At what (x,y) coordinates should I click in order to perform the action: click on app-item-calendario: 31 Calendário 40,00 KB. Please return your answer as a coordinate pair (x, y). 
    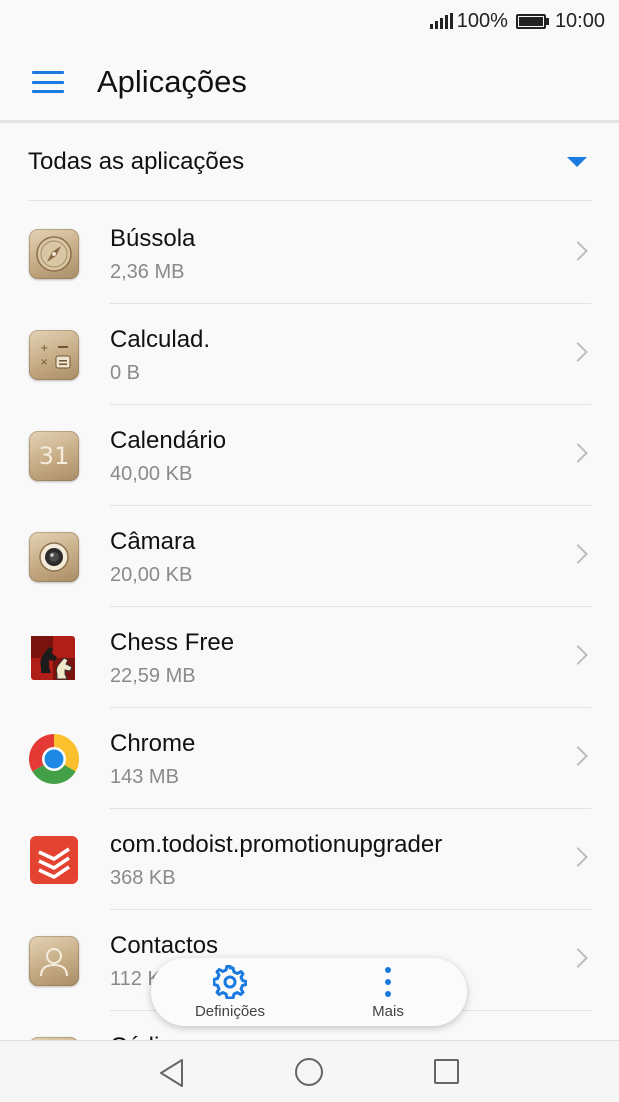
    Looking at the image, I should click on (309, 455).